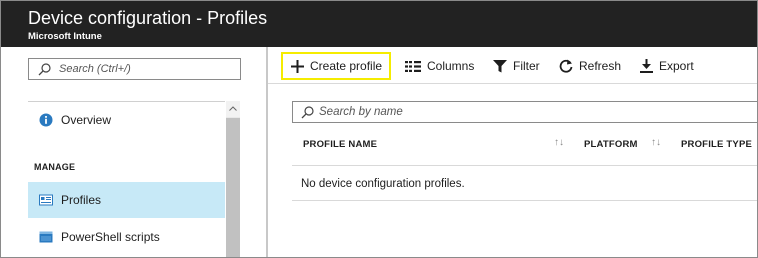  What do you see at coordinates (110, 237) in the screenshot?
I see `sidebar-item-label: PowerShell scripts` at bounding box center [110, 237].